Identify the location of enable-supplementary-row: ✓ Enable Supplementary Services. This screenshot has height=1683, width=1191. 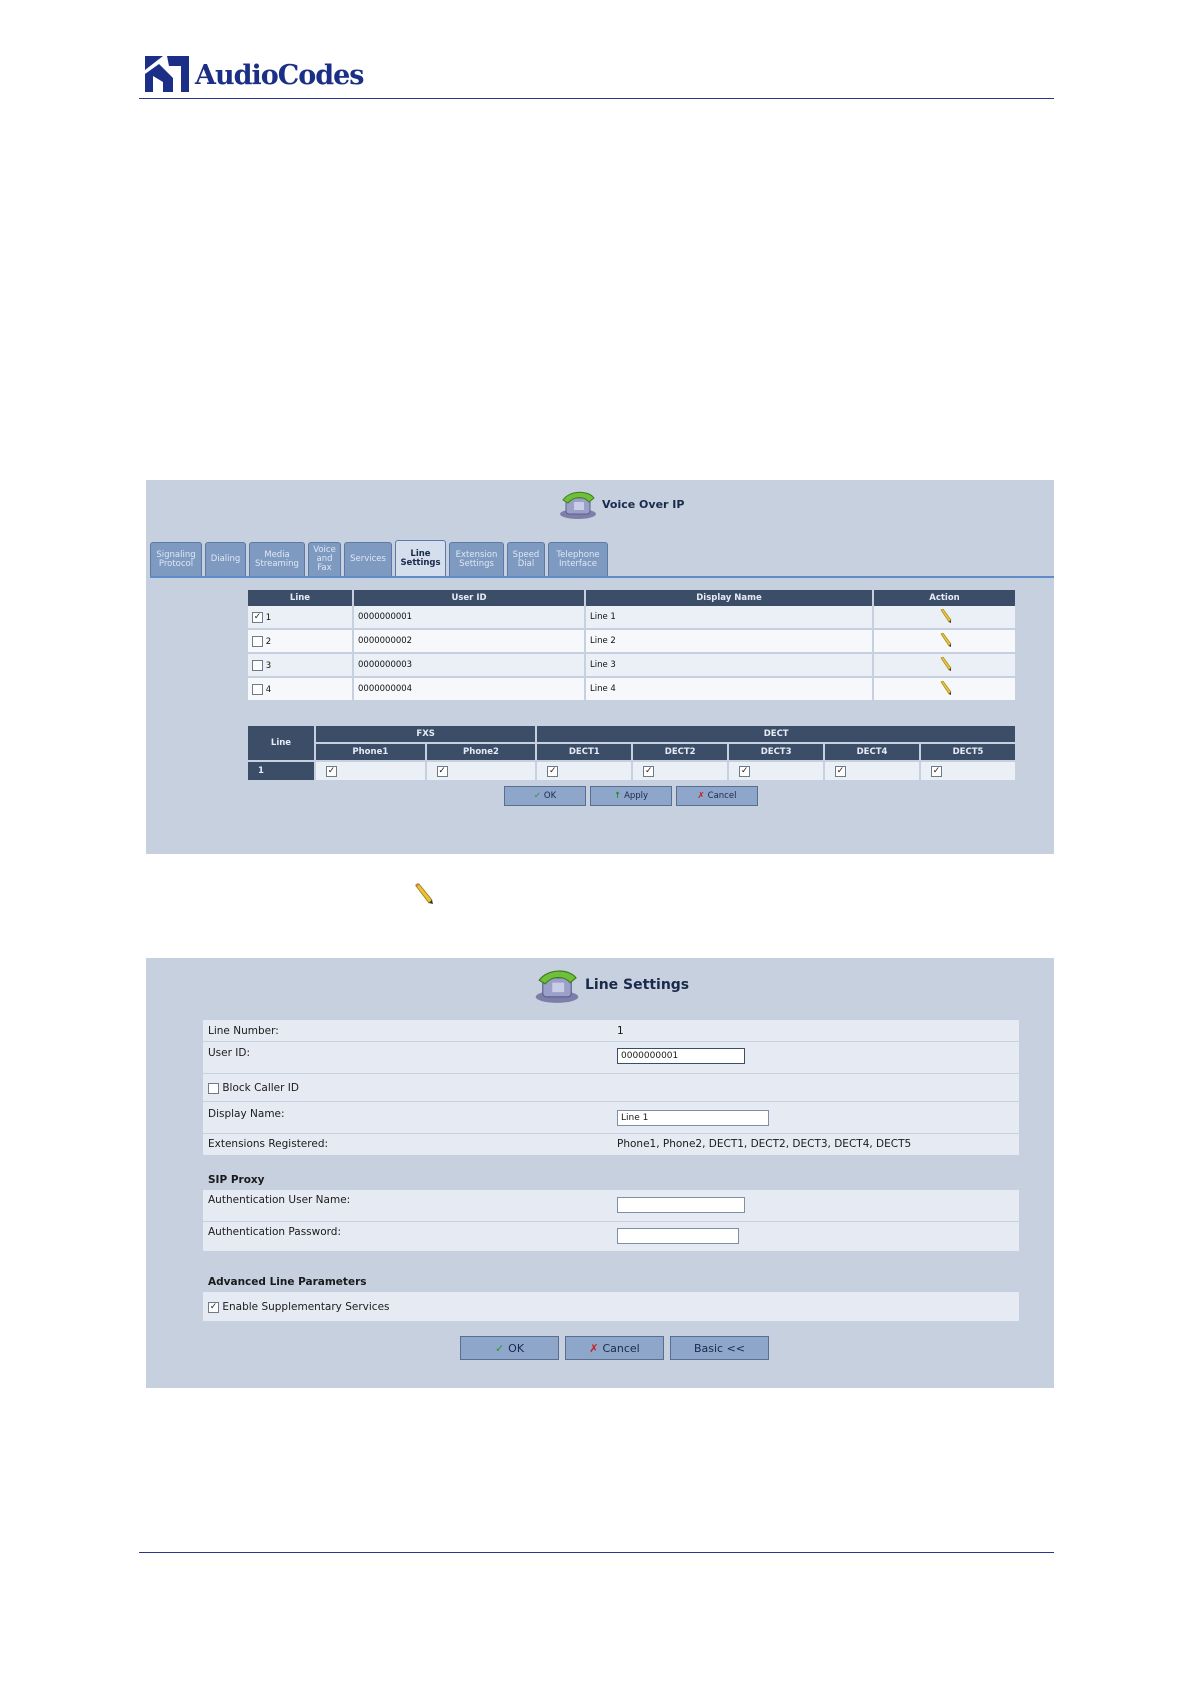
(611, 1307).